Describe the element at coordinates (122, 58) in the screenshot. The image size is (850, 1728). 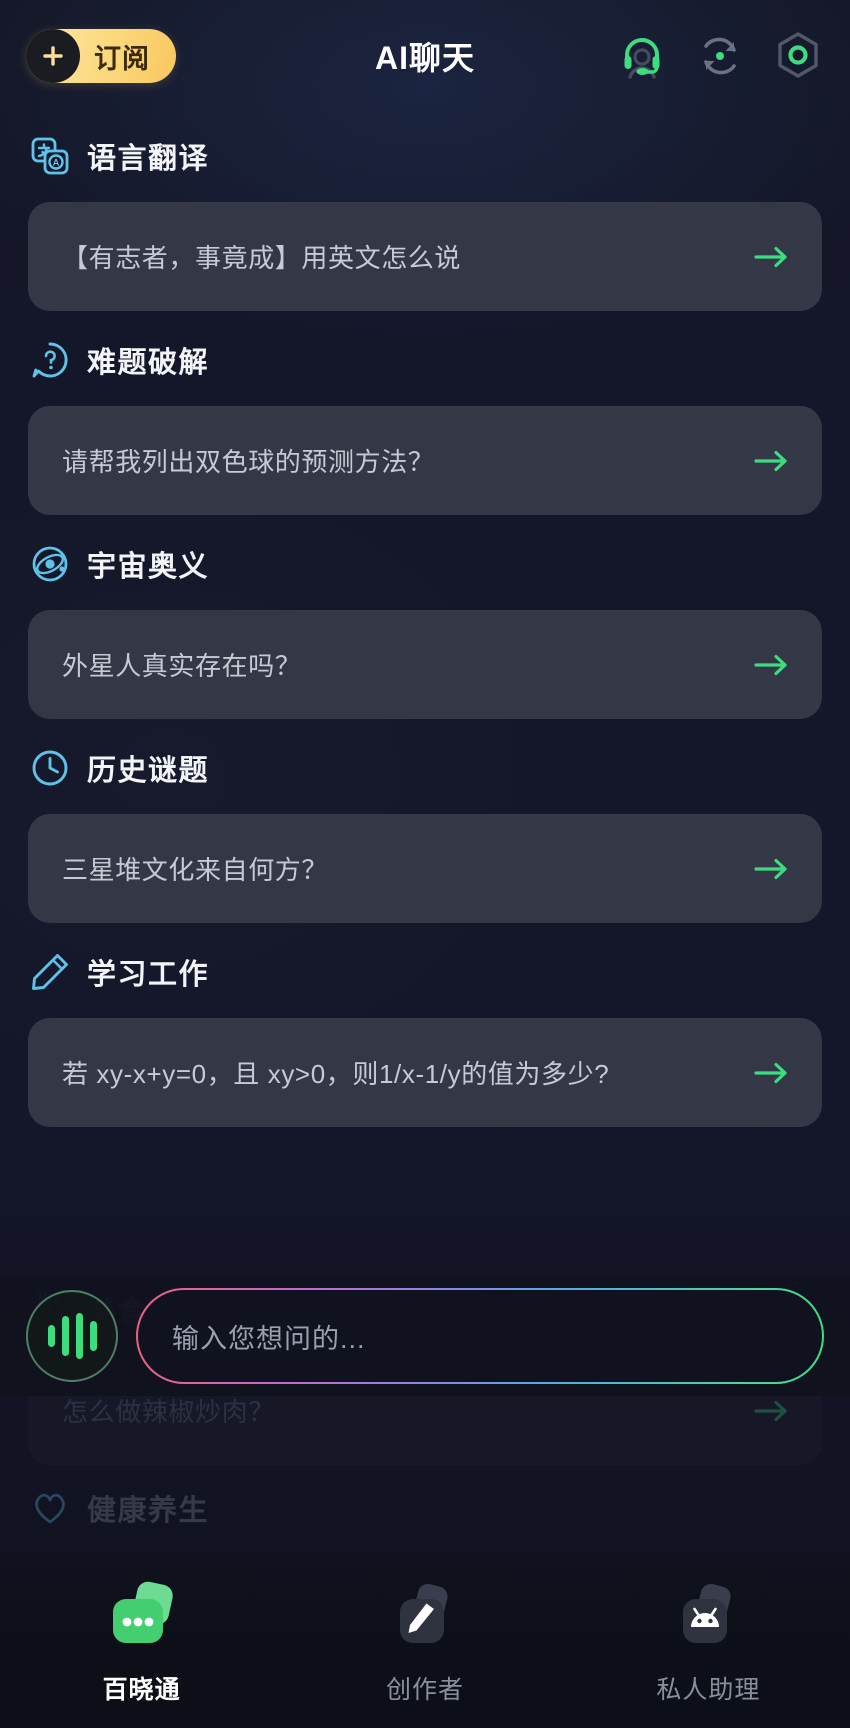
I see `subscribe-label: 订阅` at that location.